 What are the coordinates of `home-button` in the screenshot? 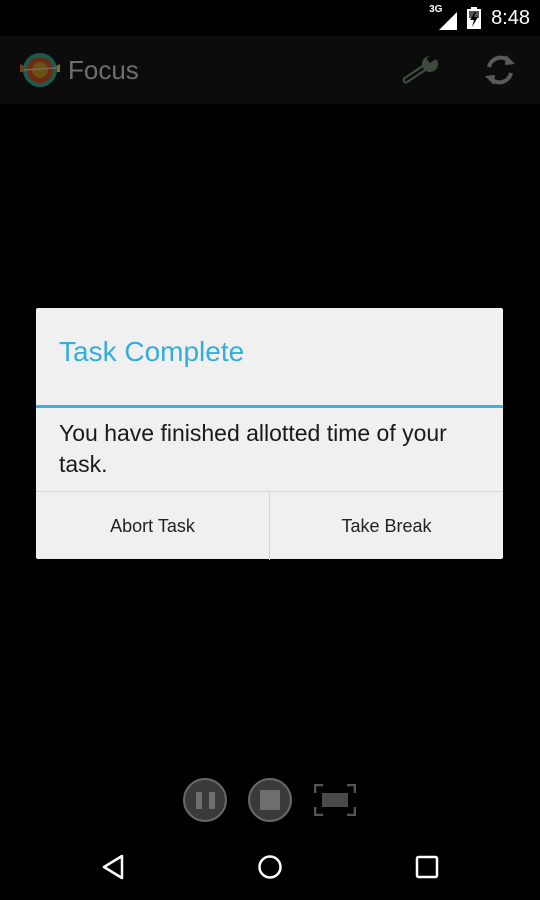 It's located at (270, 867).